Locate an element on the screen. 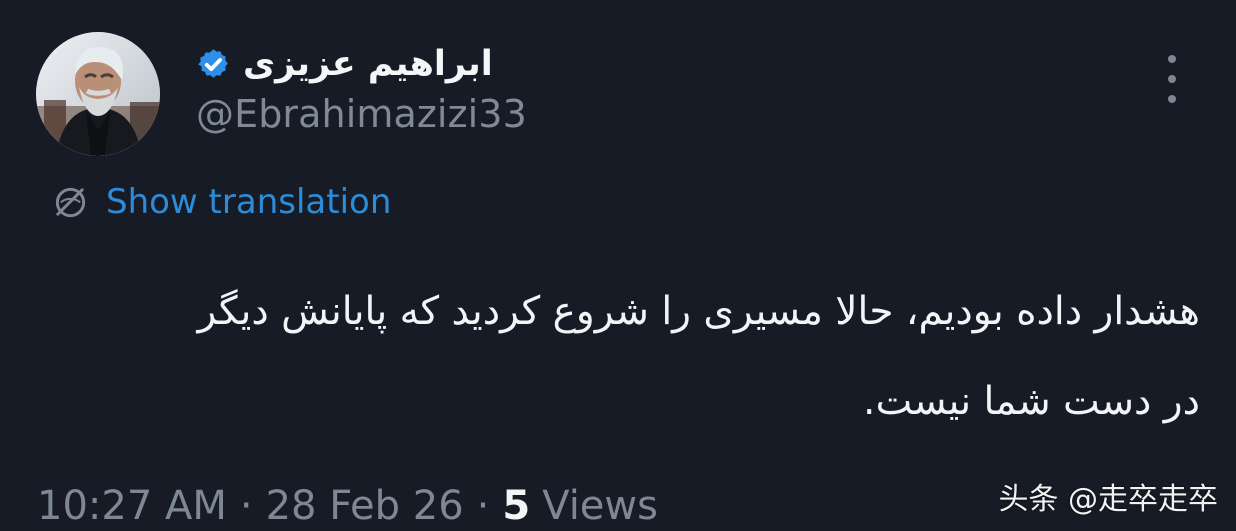  views-count: 5 is located at coordinates (516, 505).